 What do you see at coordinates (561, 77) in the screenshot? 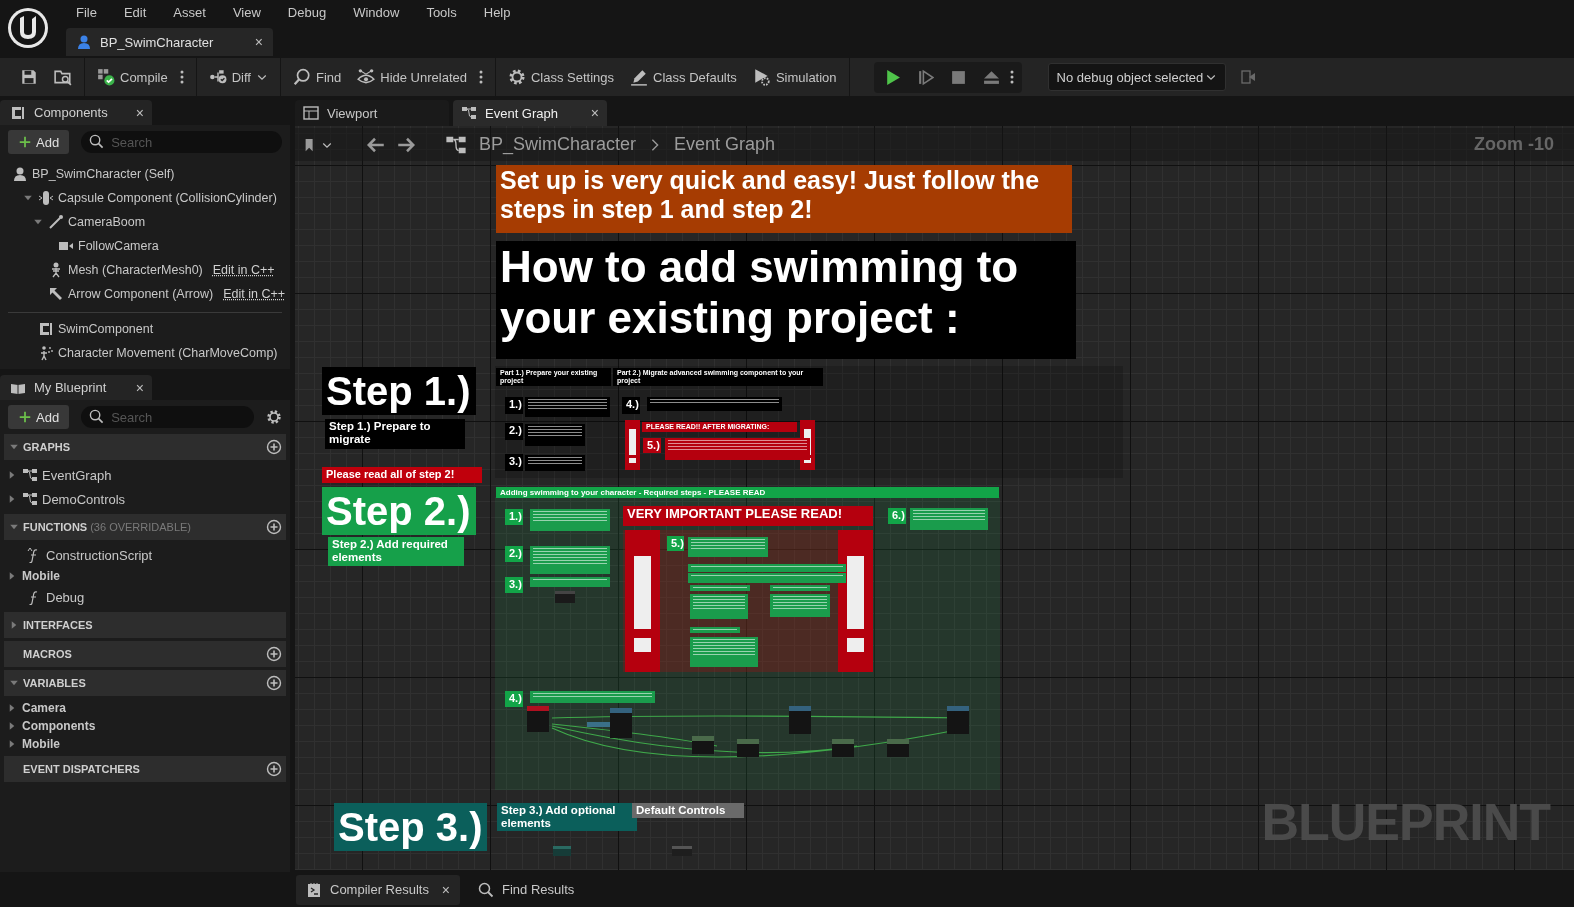
I see `settings-button: Class Settings` at bounding box center [561, 77].